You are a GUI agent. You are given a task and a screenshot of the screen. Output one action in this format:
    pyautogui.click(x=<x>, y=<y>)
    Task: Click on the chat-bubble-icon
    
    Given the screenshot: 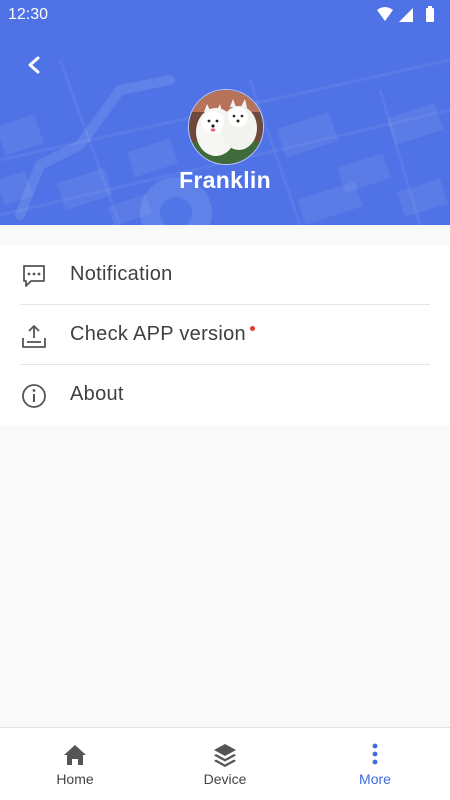 What is the action you would take?
    pyautogui.click(x=34, y=276)
    